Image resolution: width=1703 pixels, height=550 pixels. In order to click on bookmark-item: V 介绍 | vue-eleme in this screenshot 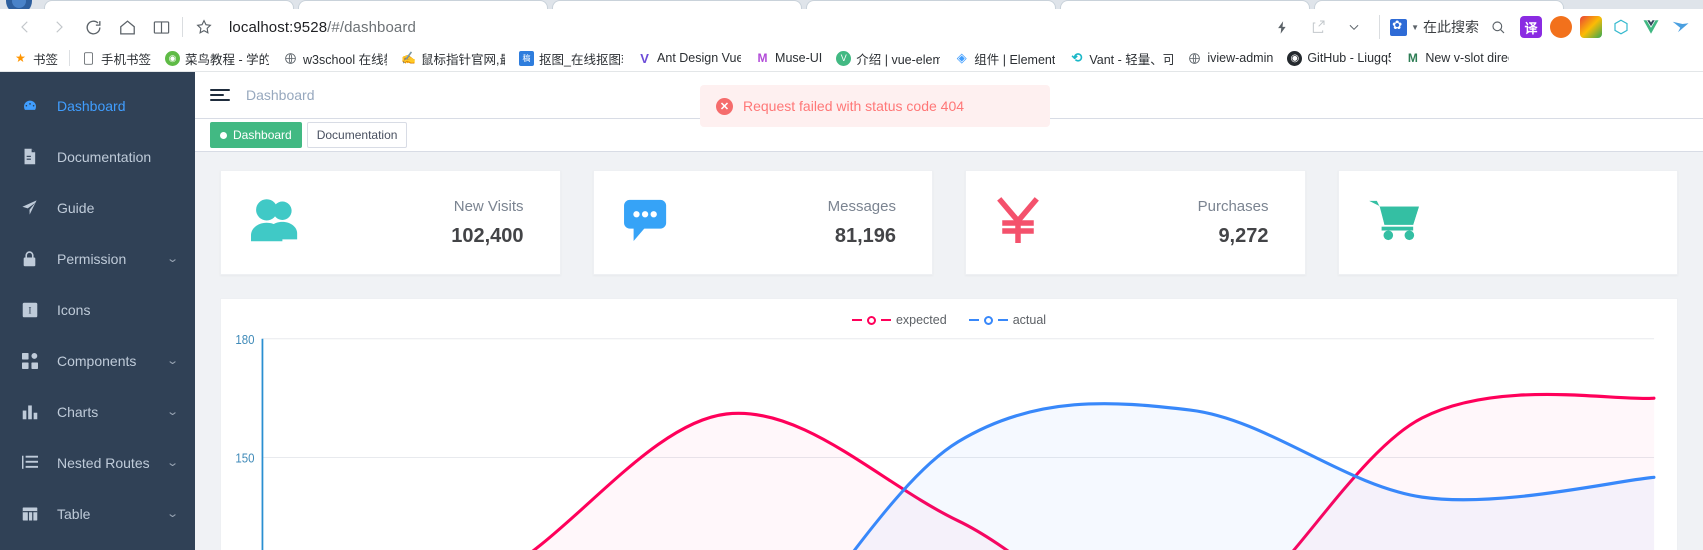, I will do `click(888, 58)`.